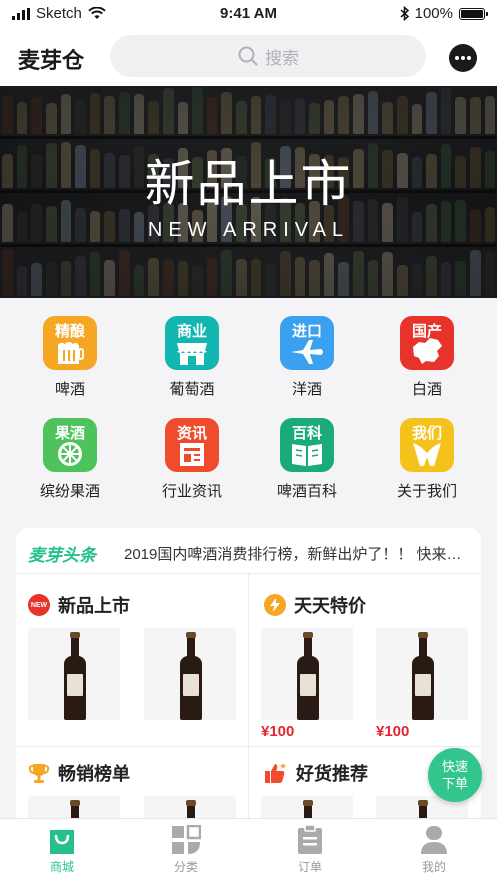  What do you see at coordinates (455, 775) in the screenshot?
I see `quick-order-button: 快速 下单` at bounding box center [455, 775].